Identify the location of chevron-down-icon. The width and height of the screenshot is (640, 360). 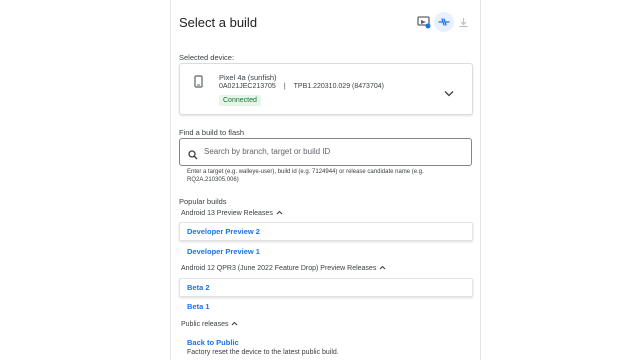
(449, 93).